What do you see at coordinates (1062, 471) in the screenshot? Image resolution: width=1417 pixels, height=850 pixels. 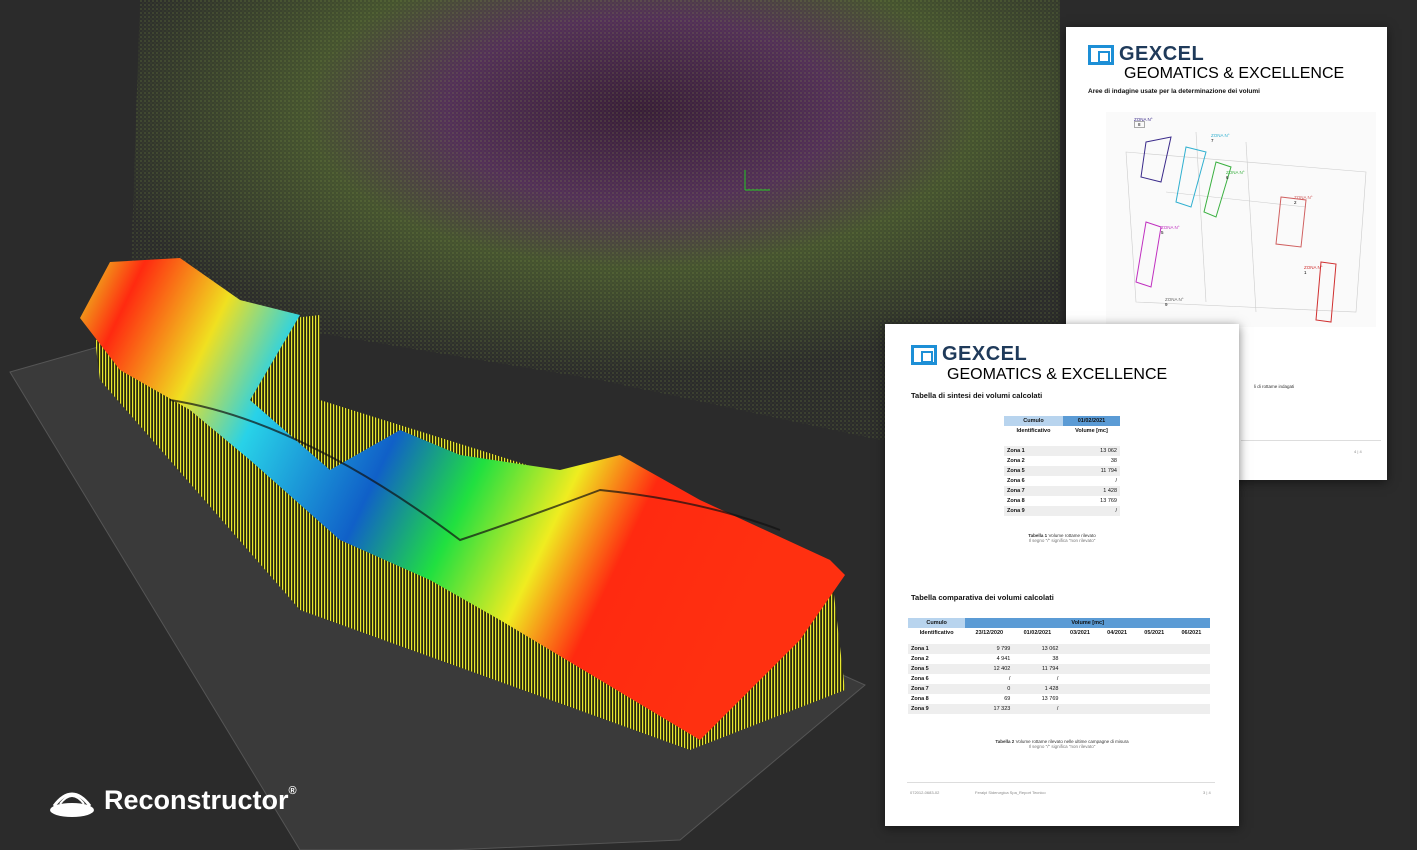 I see `table-row: Zona 5 11 794` at bounding box center [1062, 471].